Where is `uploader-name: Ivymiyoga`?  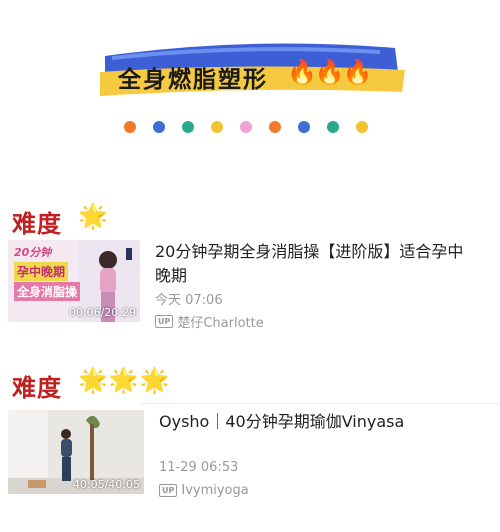 uploader-name: Ivymiyoga is located at coordinates (214, 490).